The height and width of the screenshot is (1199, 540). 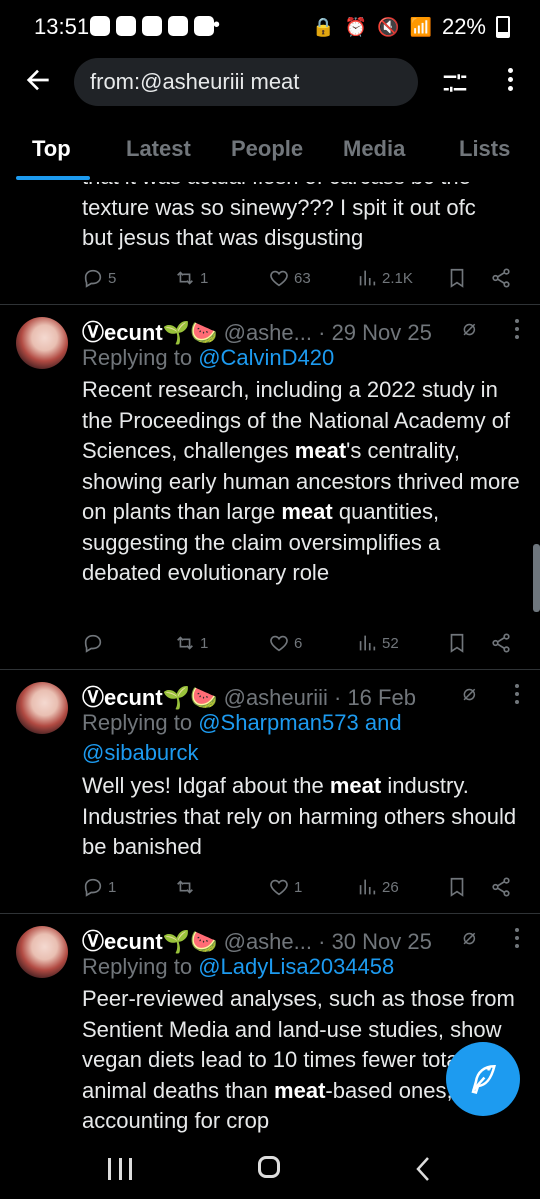 What do you see at coordinates (503, 27) in the screenshot?
I see `battery-icon` at bounding box center [503, 27].